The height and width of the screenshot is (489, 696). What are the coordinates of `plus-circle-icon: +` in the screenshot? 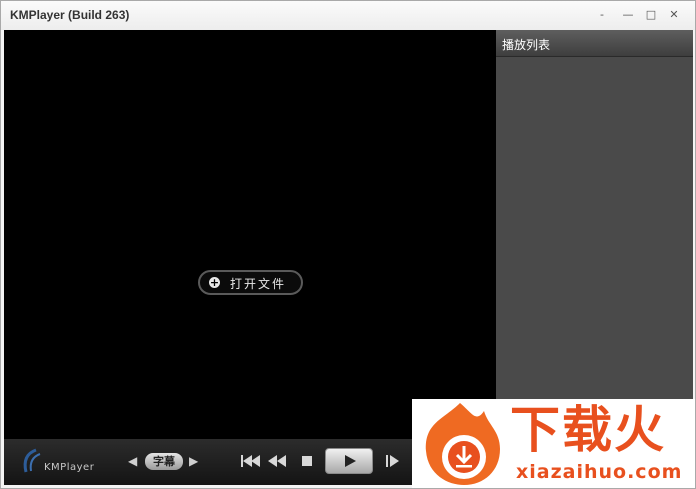 It's located at (214, 282).